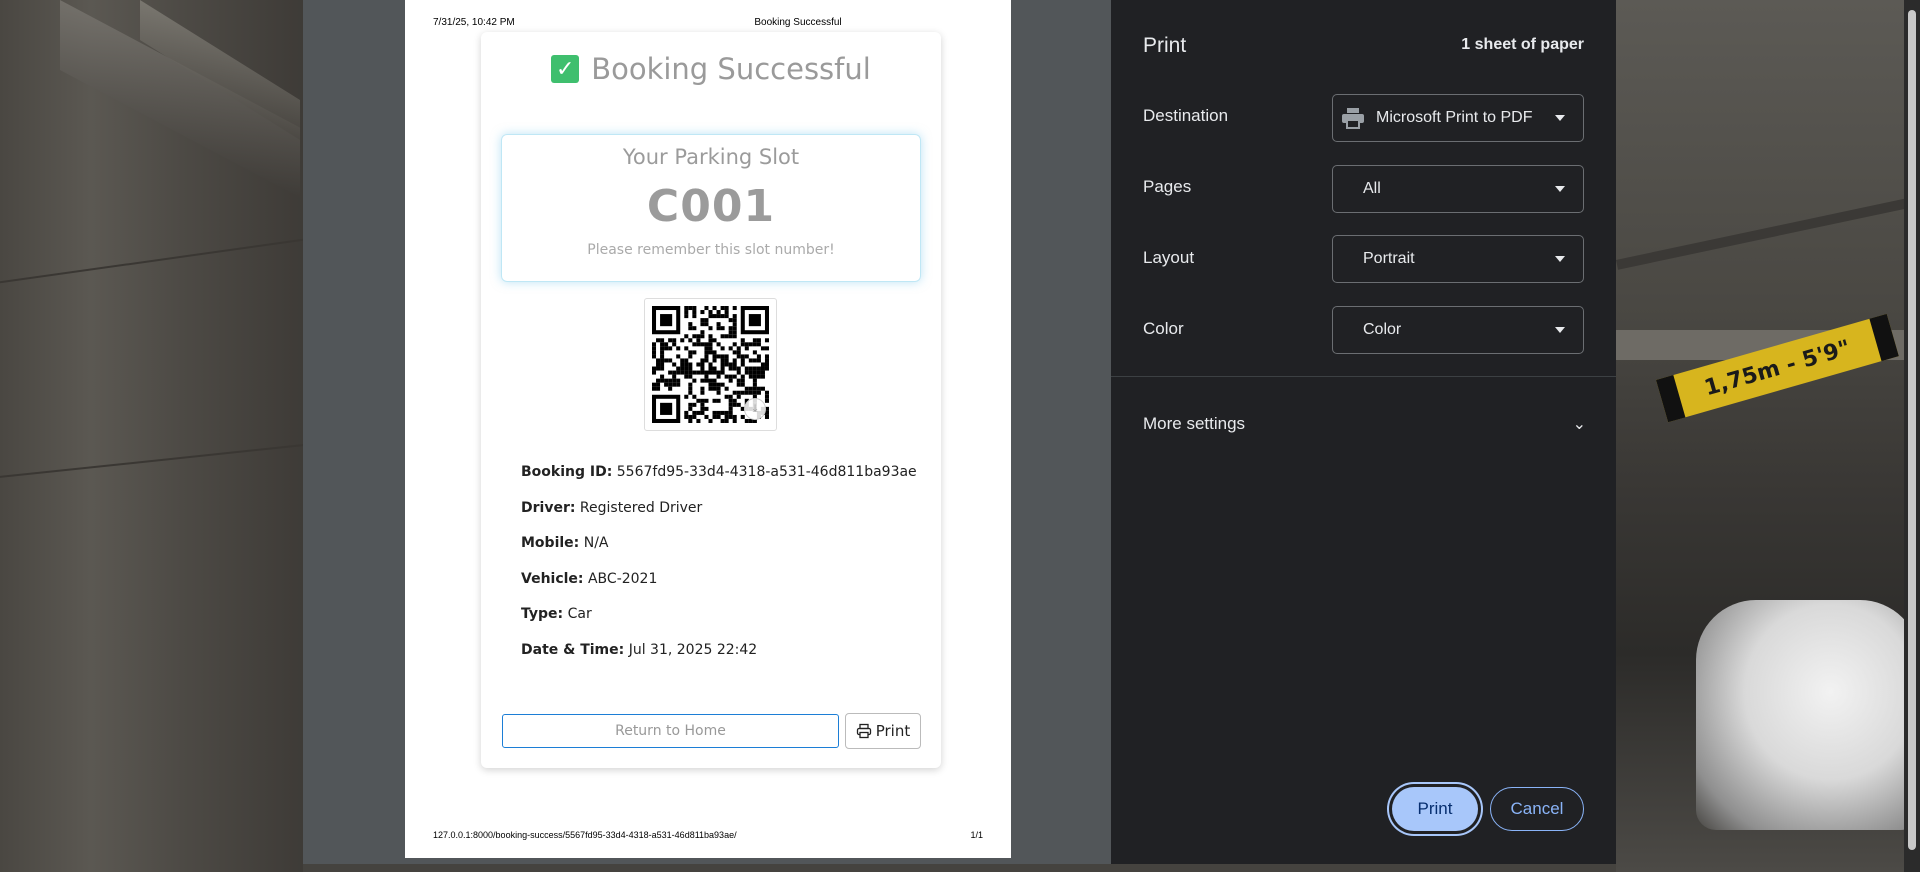  I want to click on layout-value: Portrait, so click(1389, 258).